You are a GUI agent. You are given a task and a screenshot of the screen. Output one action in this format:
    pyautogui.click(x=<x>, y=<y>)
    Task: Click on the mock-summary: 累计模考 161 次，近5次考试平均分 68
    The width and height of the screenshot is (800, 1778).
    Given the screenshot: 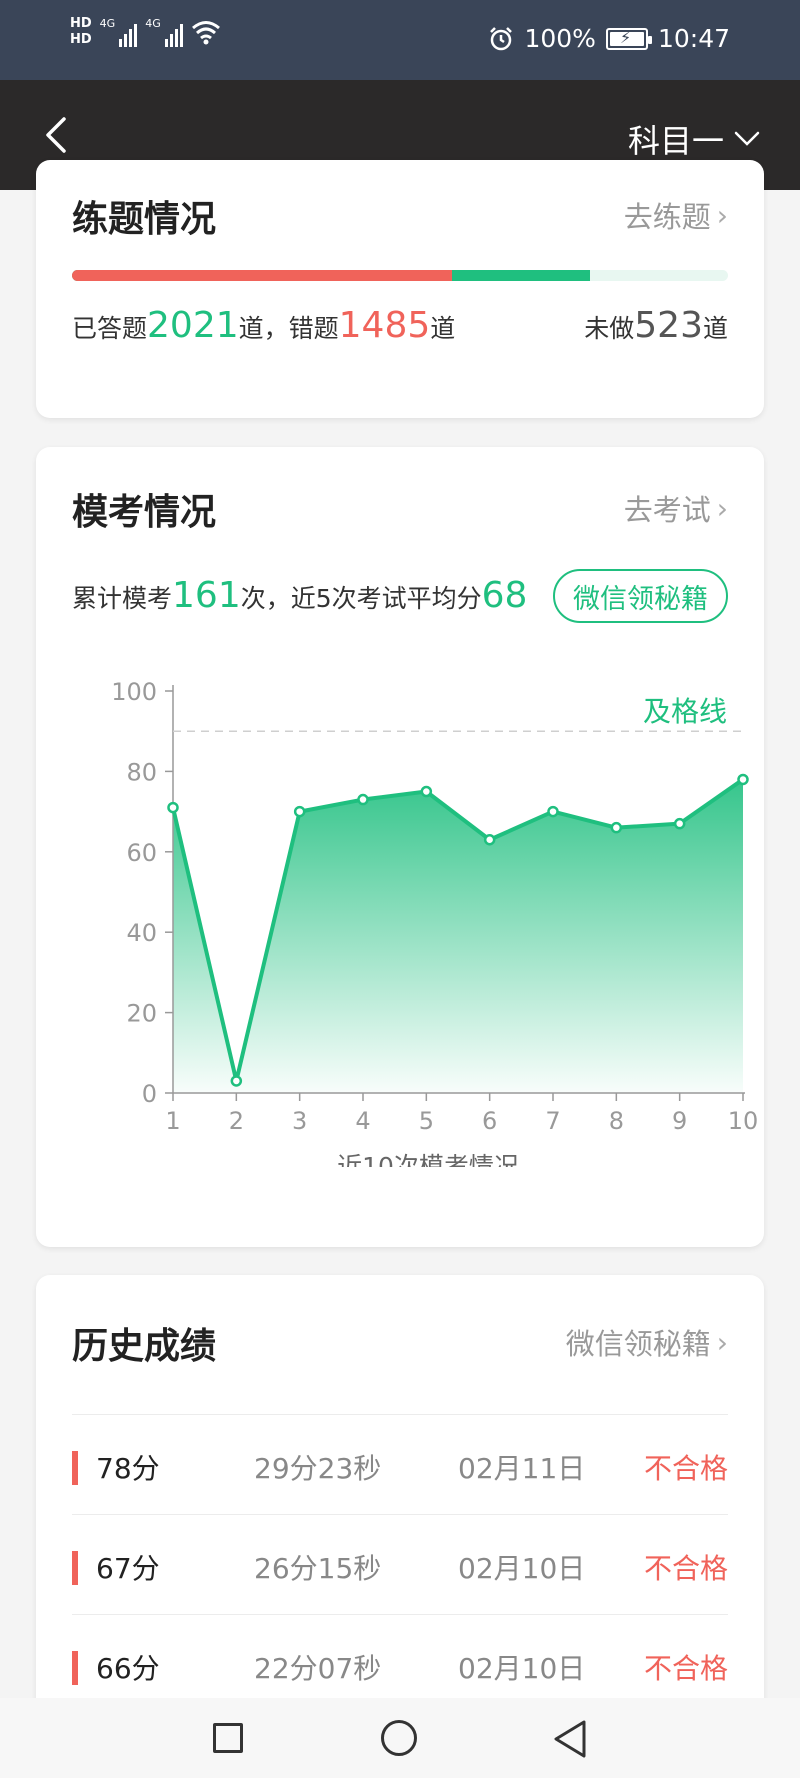 What is the action you would take?
    pyautogui.click(x=299, y=595)
    